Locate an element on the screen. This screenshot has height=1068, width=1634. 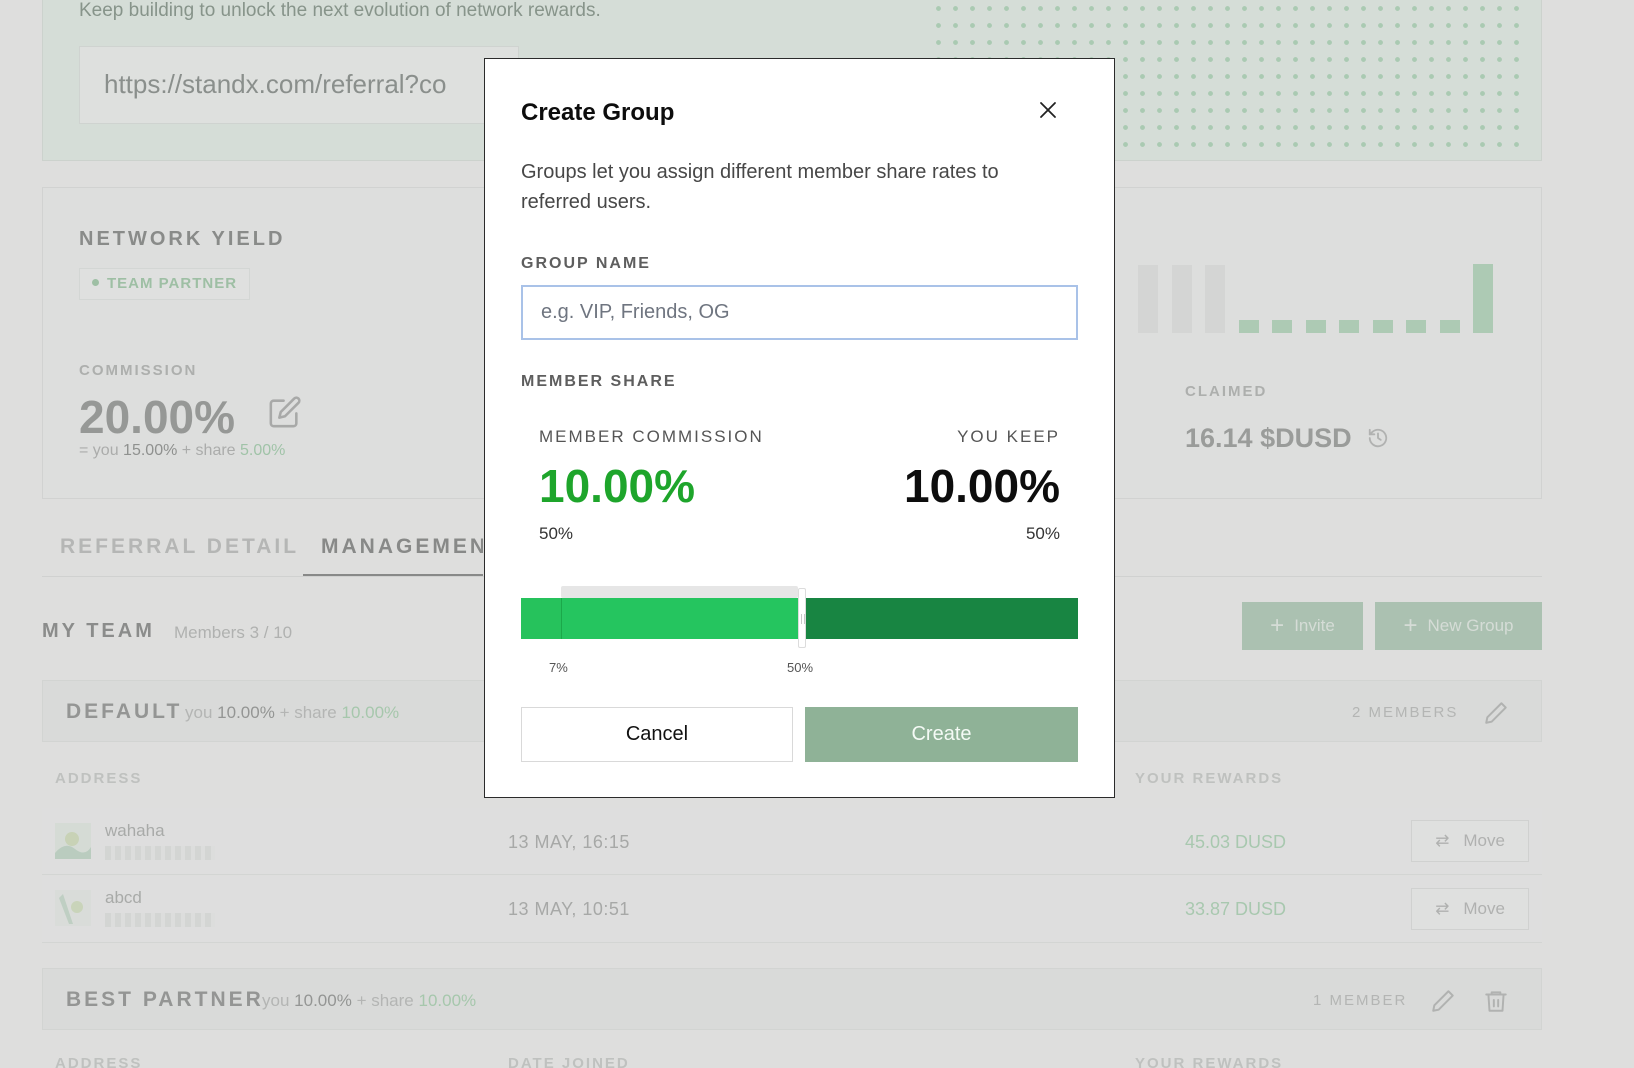
group-name-input is located at coordinates (799, 312).